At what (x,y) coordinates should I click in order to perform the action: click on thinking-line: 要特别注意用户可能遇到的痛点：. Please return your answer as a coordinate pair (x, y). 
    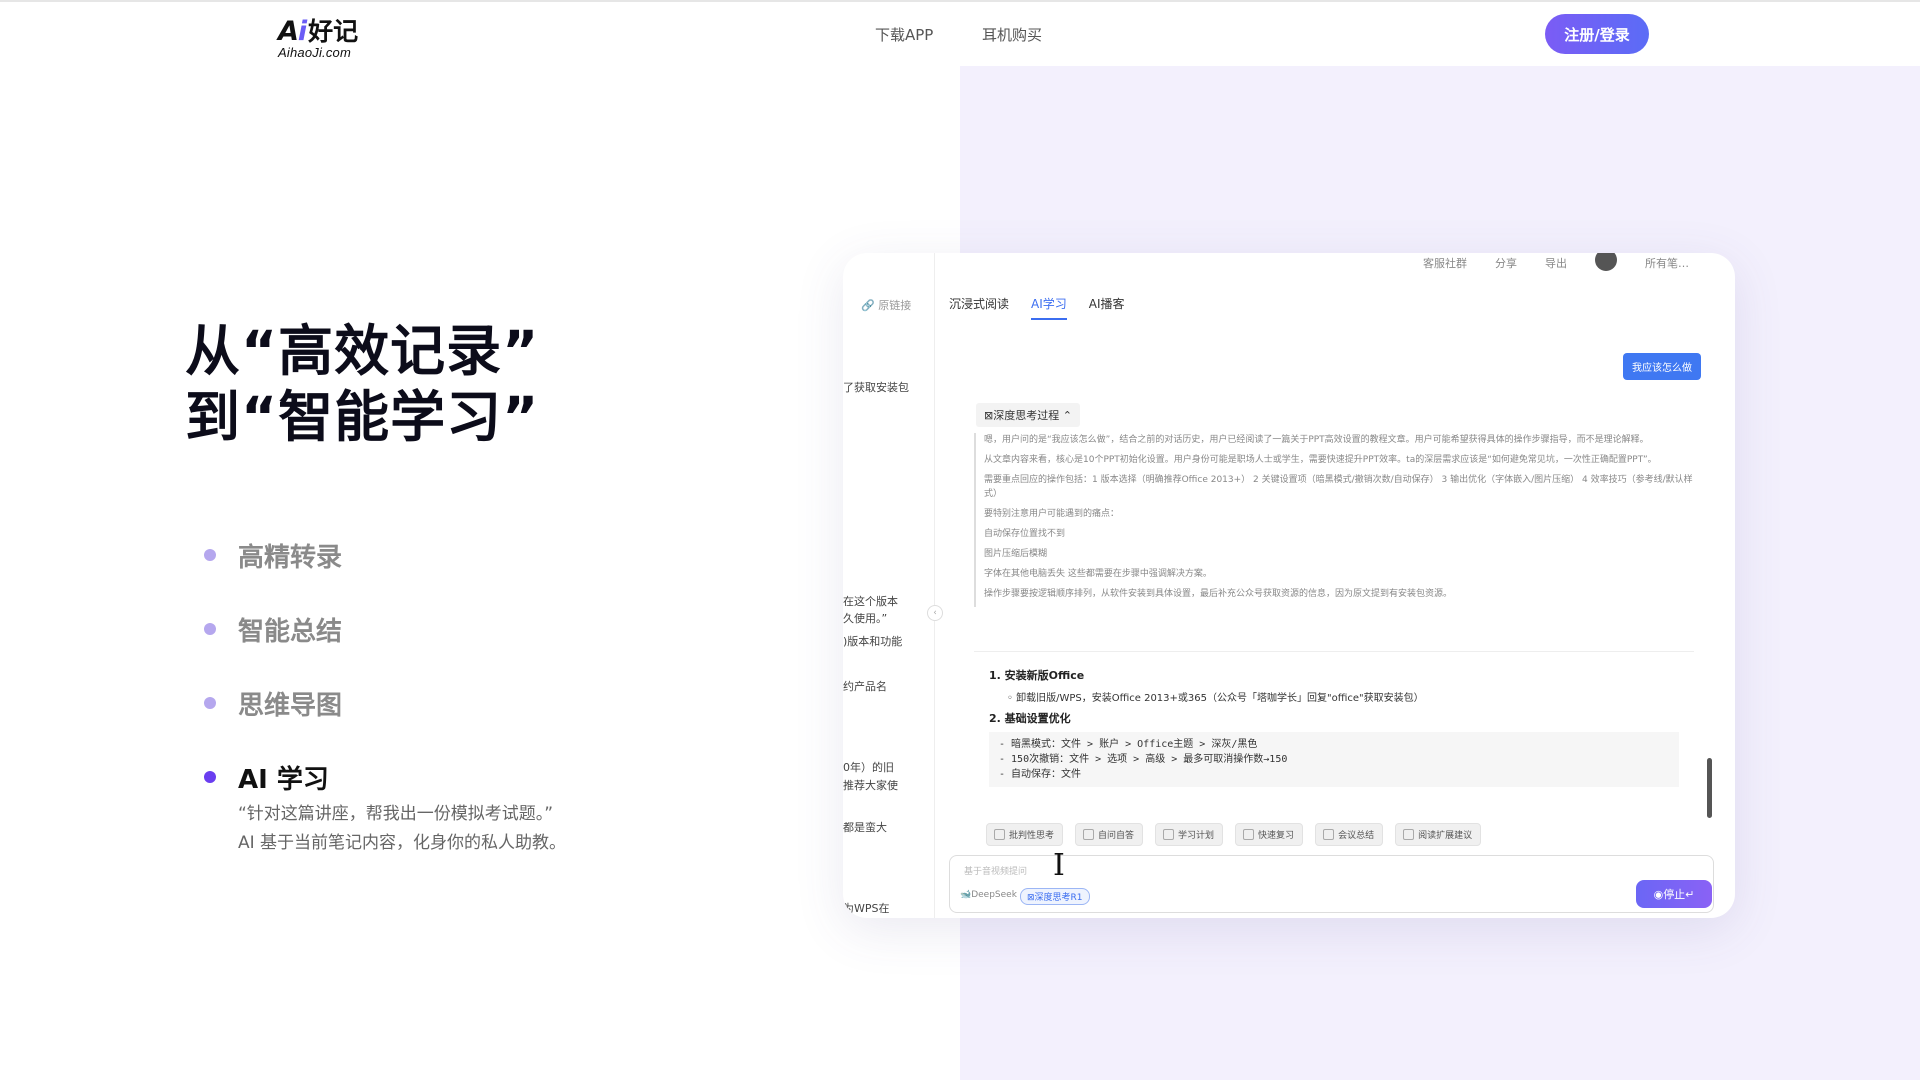
    Looking at the image, I should click on (1052, 514).